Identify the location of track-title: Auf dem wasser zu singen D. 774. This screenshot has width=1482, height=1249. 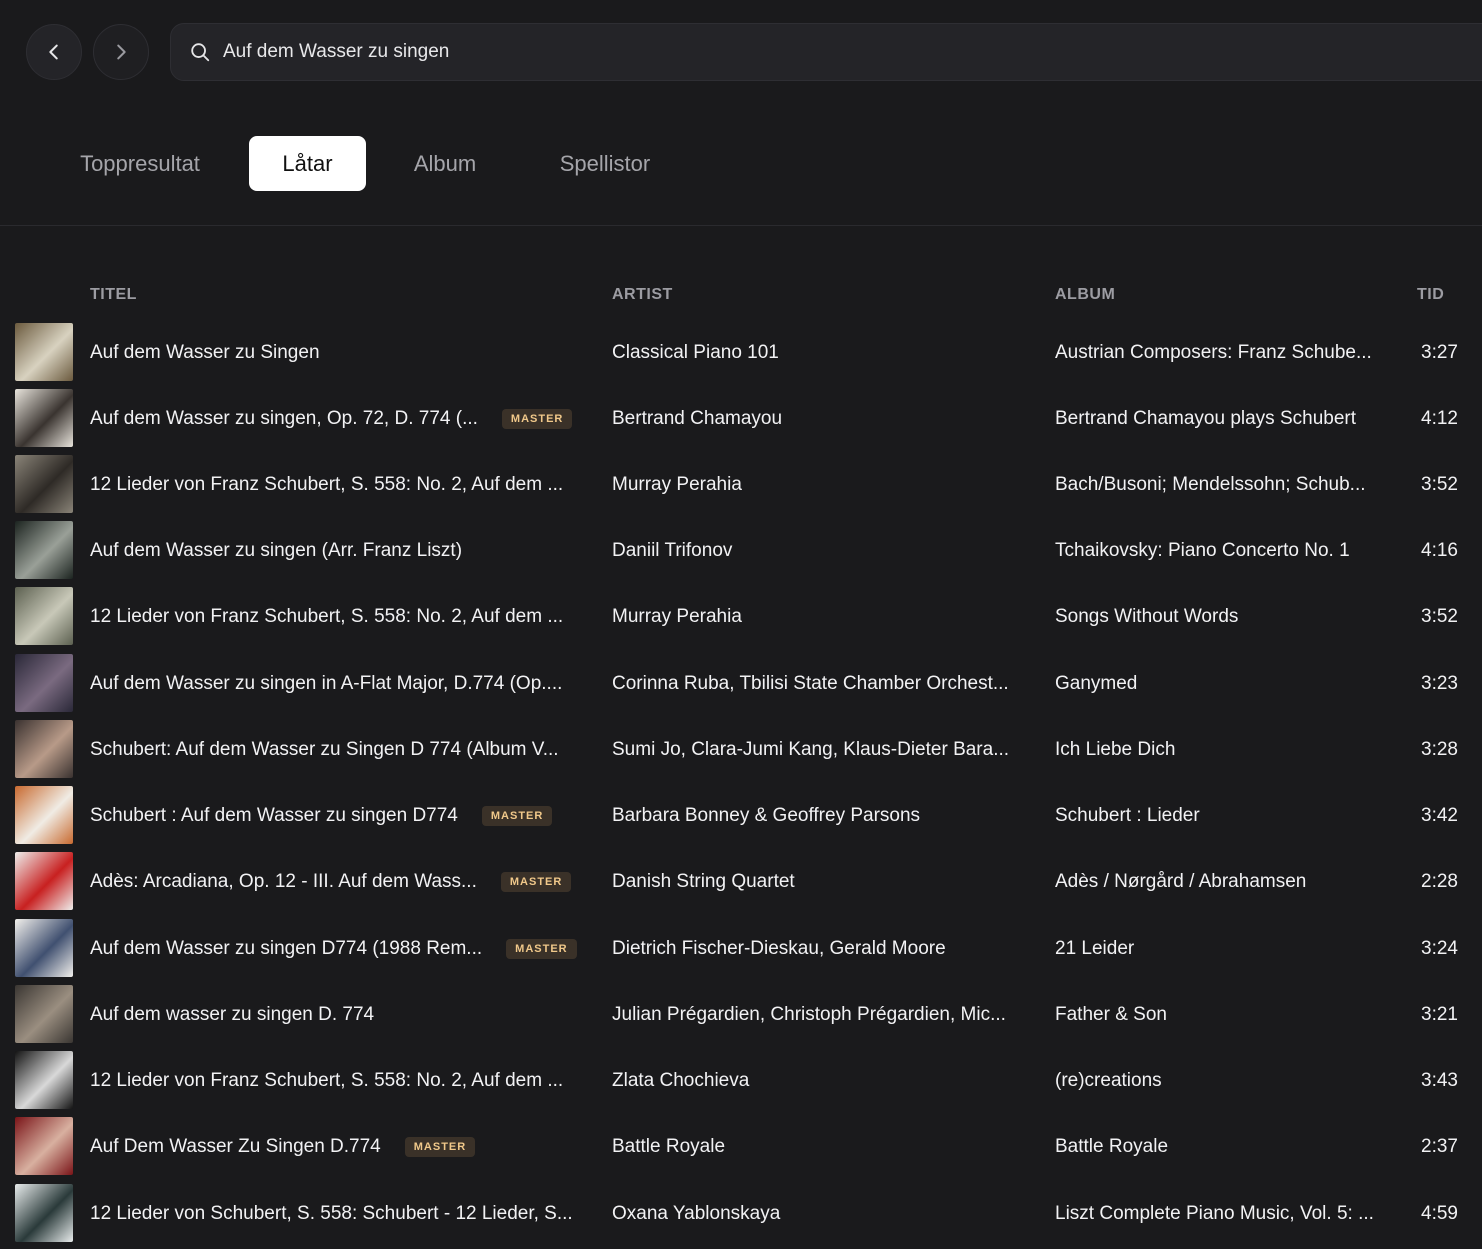
(232, 1015).